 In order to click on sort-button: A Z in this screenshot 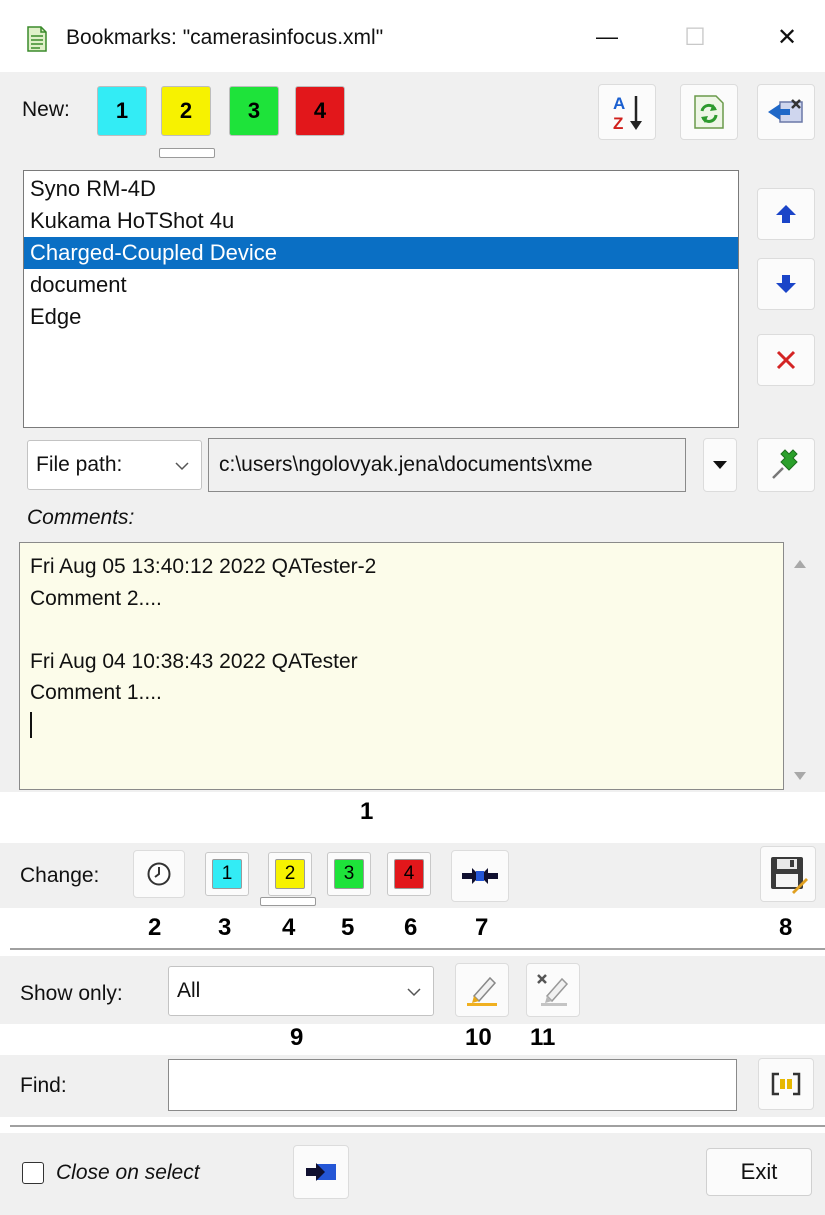, I will do `click(627, 112)`.